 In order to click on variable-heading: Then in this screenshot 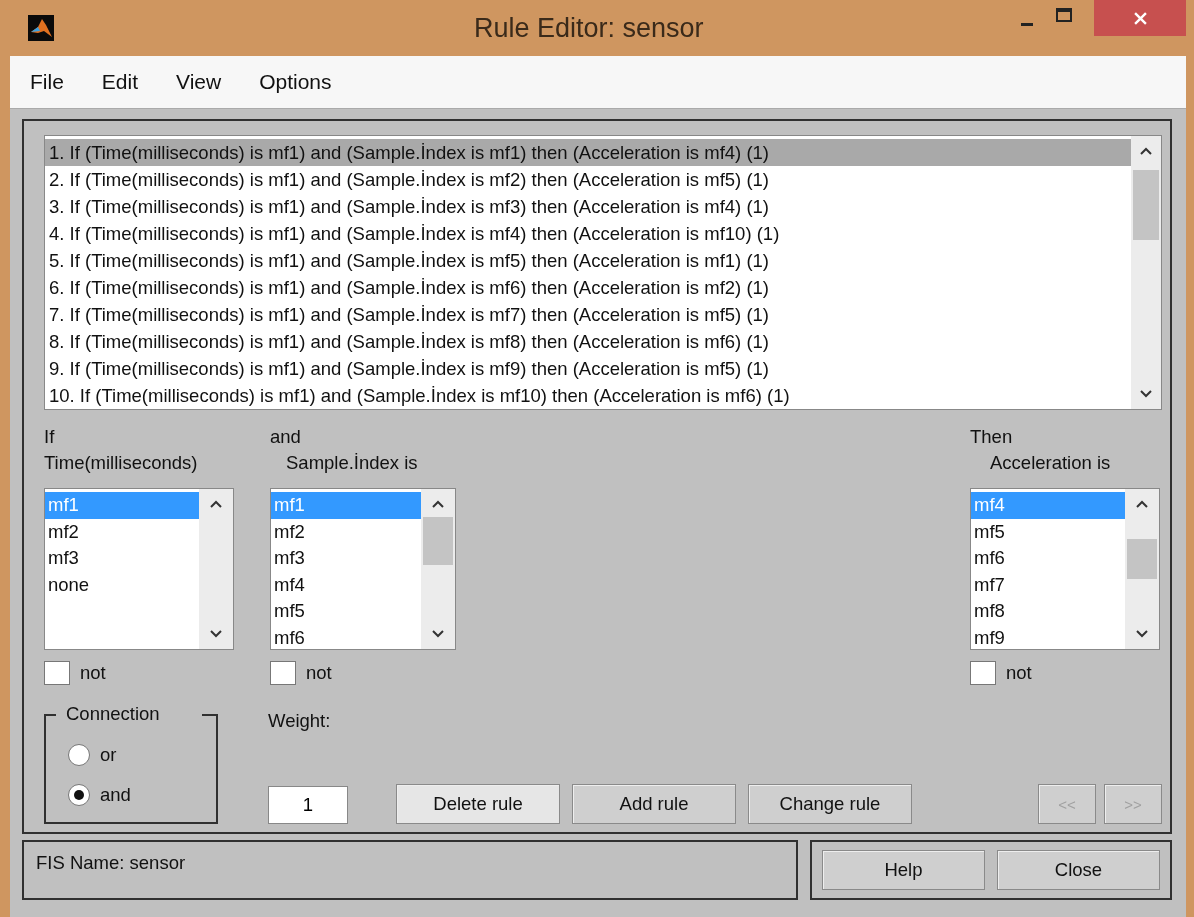, I will do `click(992, 437)`.